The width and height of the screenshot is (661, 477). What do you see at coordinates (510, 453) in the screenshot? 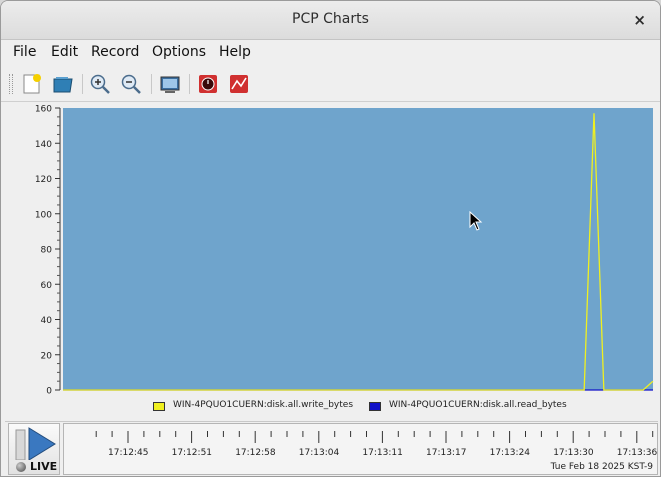
I see `time-label: 17:13:24` at bounding box center [510, 453].